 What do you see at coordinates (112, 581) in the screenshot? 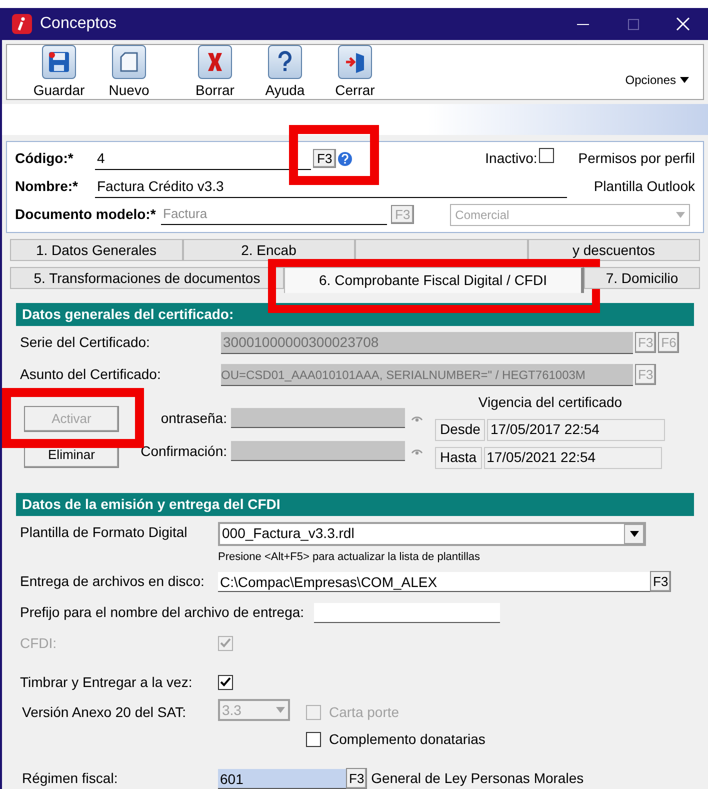
I see `label: Entrega de archivos en disco:` at bounding box center [112, 581].